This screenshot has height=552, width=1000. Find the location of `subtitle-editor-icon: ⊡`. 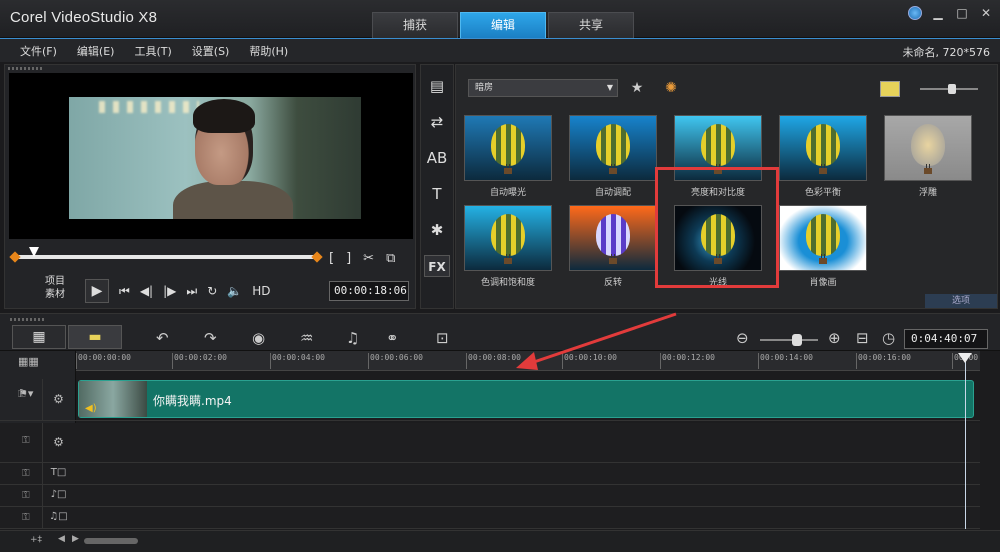

subtitle-editor-icon: ⊡ is located at coordinates (442, 338).